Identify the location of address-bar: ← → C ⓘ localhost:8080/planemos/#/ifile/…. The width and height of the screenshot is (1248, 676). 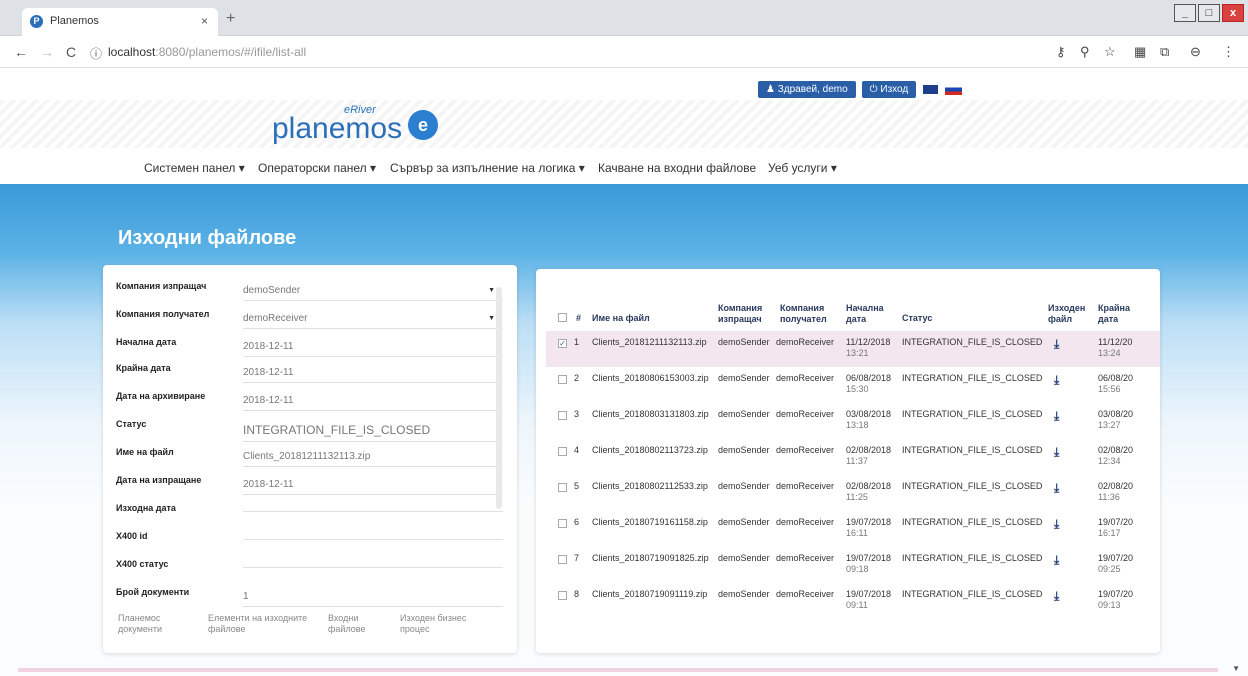
(624, 52).